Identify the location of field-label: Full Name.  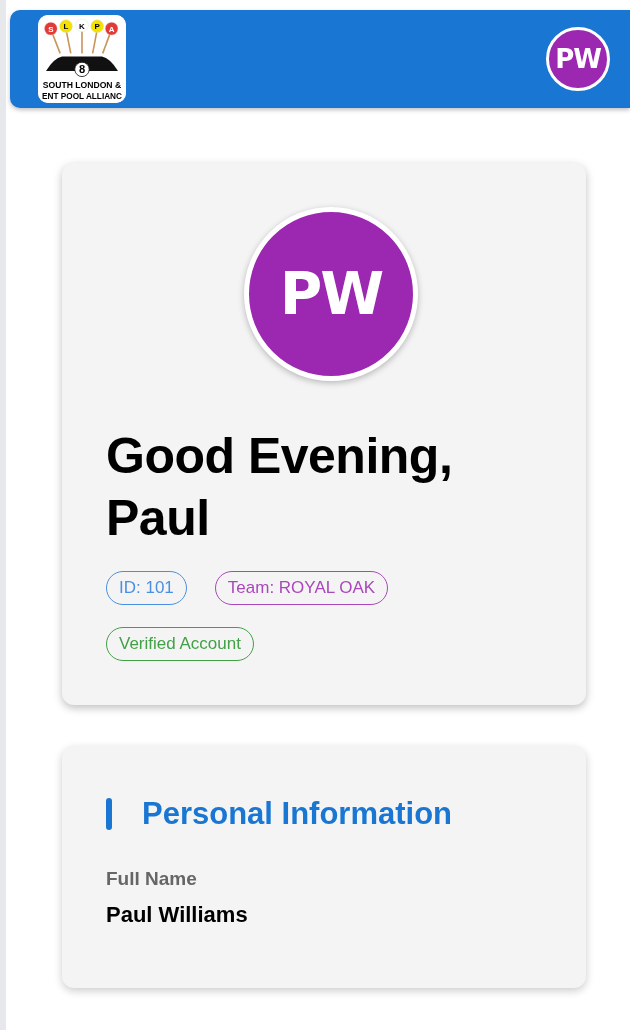
(152, 879).